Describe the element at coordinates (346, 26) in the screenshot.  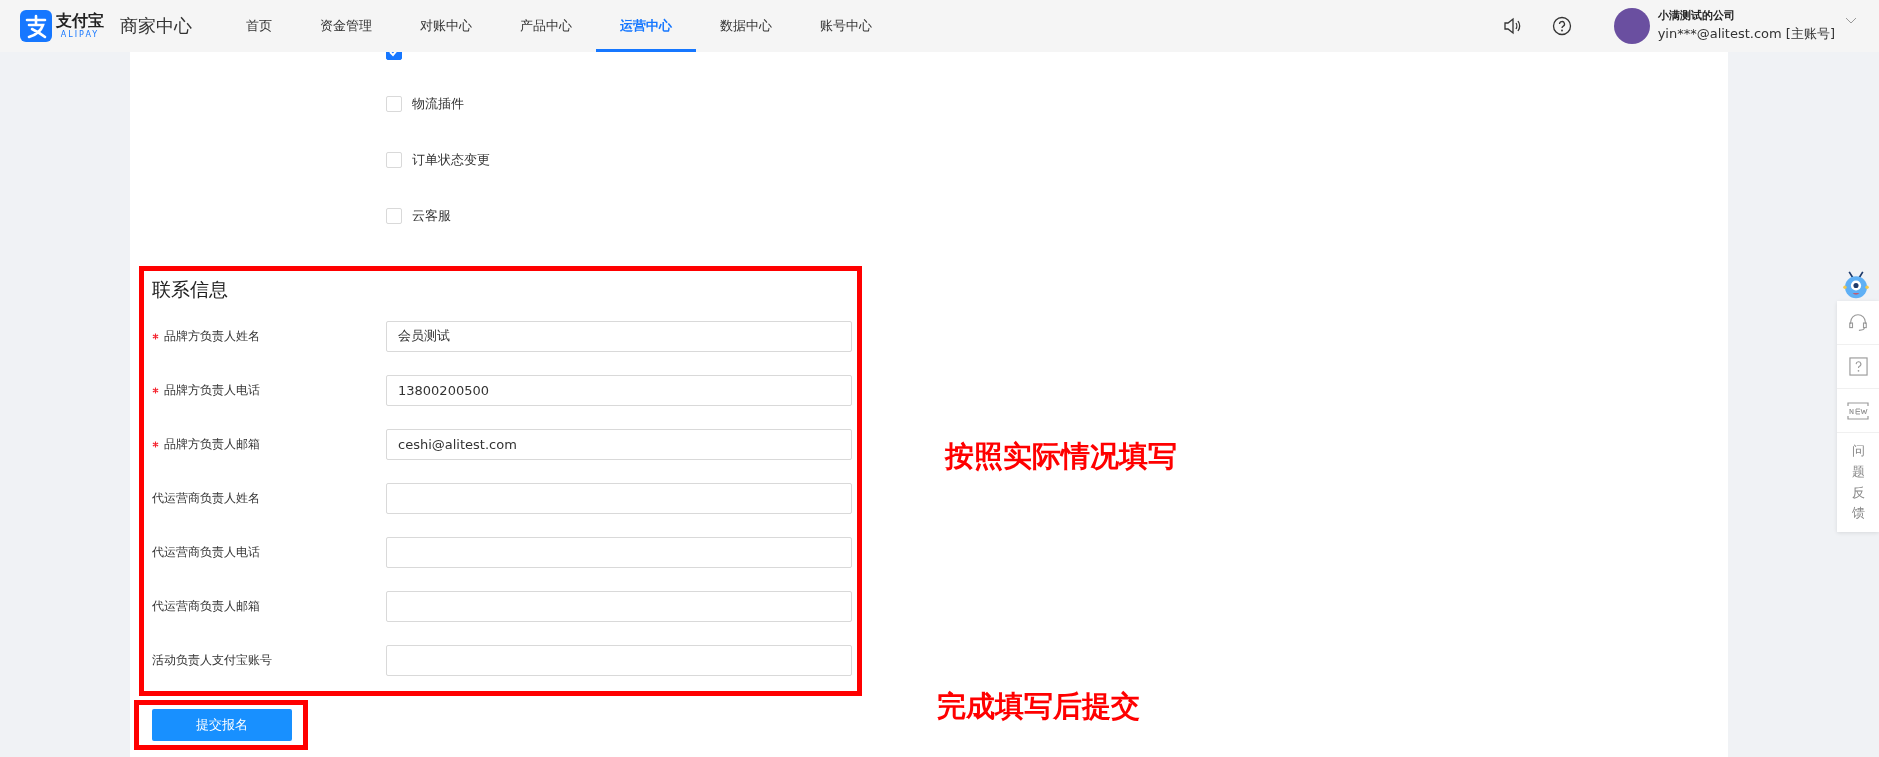
I see `nav-tab: 资金管理` at that location.